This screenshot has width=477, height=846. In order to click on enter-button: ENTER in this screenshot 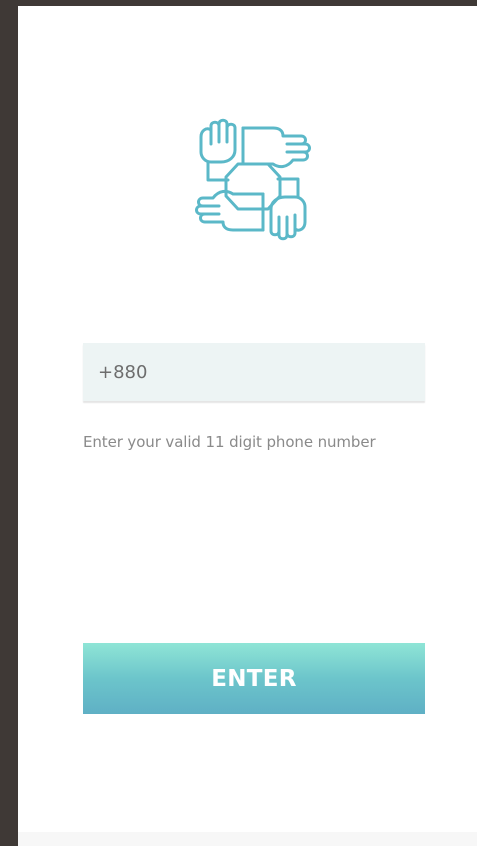, I will do `click(254, 678)`.